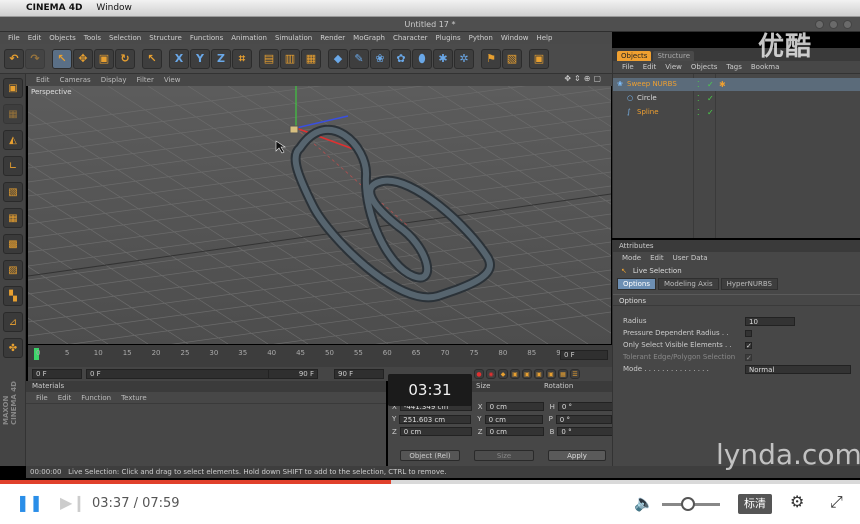 This screenshot has width=860, height=524. Describe the element at coordinates (736, 112) in the screenshot. I see `object-row-spline: ∫ Spline ⁚ ✓` at that location.